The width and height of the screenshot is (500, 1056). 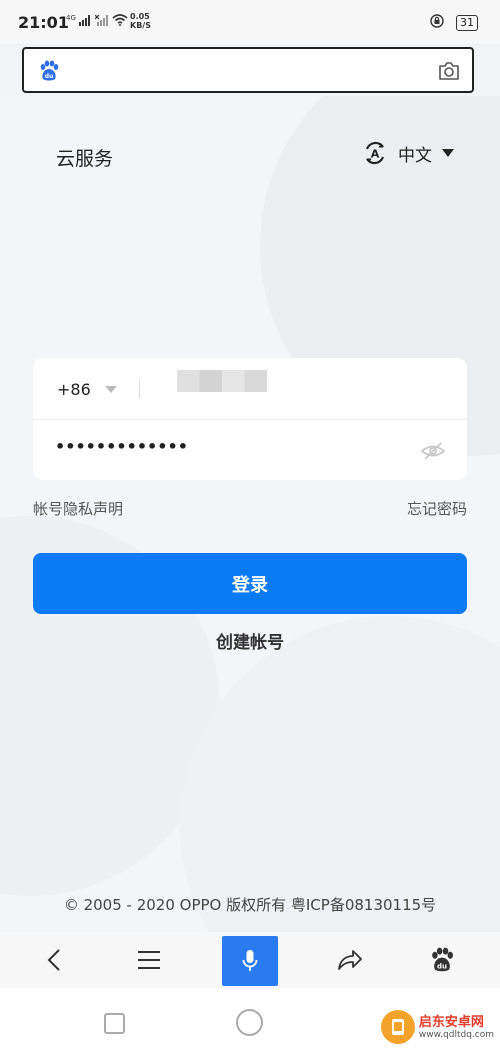 I want to click on phone-row: +86, so click(x=250, y=389).